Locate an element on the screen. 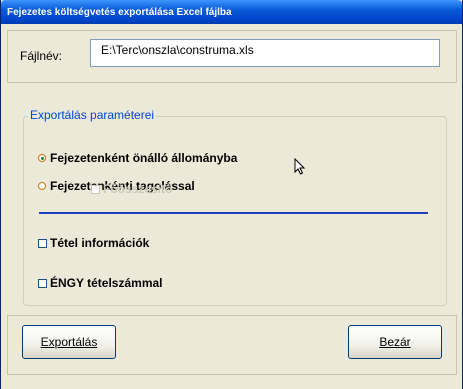 Image resolution: width=463 pixels, height=389 pixels. checkbox-engy: ÉNGY tételszámmal is located at coordinates (100, 283).